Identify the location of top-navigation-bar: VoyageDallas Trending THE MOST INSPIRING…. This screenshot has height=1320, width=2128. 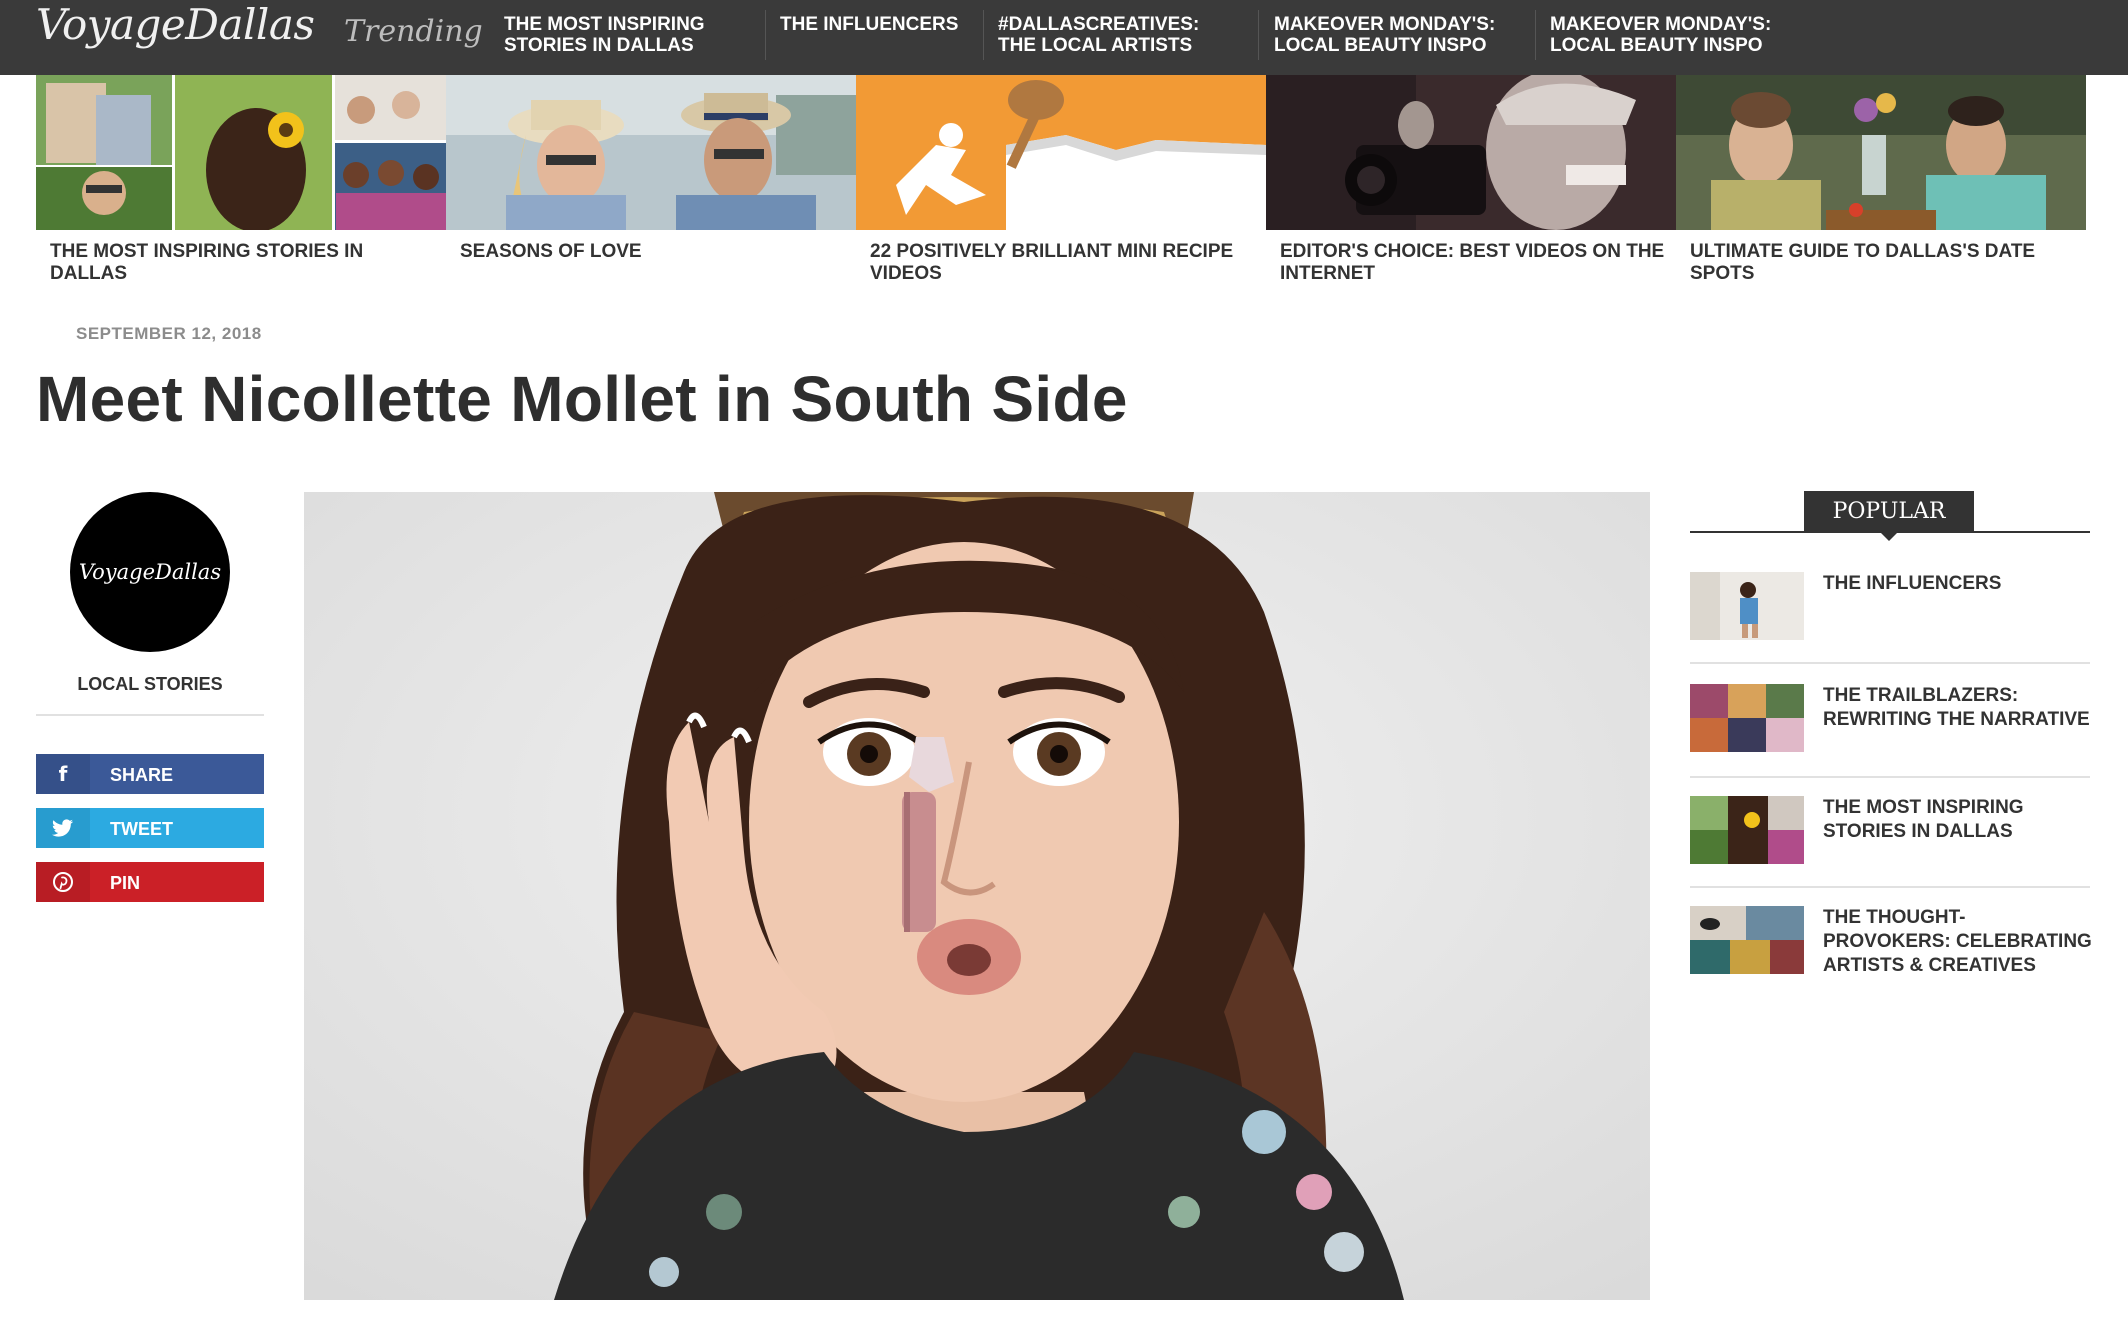
(1064, 37).